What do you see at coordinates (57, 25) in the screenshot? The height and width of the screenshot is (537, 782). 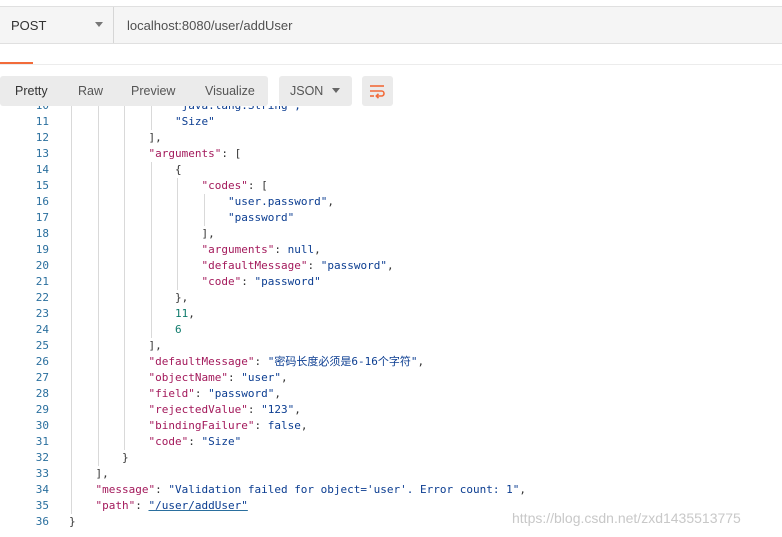 I see `method-select: POST` at bounding box center [57, 25].